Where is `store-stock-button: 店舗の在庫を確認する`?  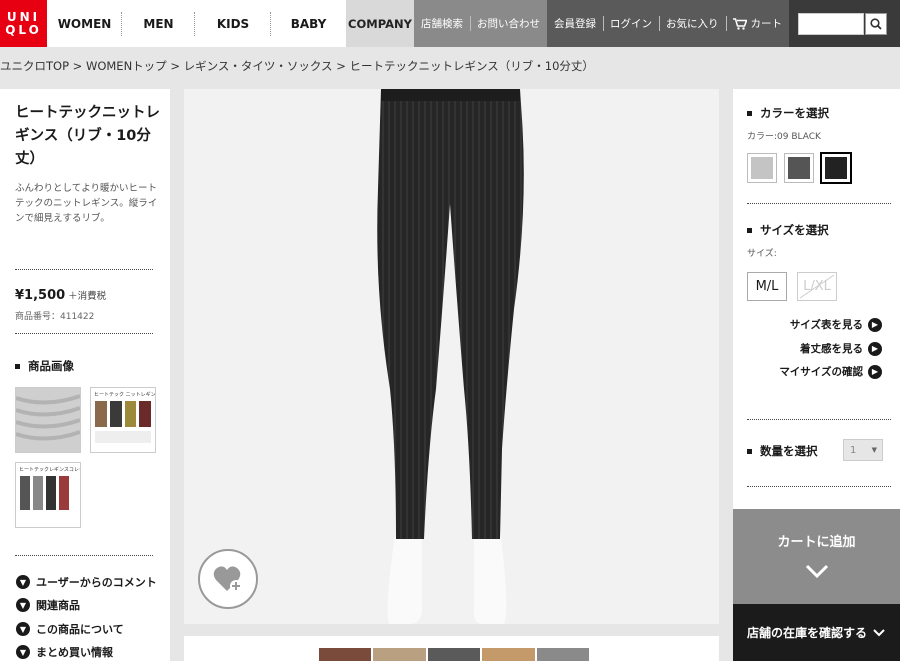
store-stock-button: 店舗の在庫を確認する is located at coordinates (816, 632).